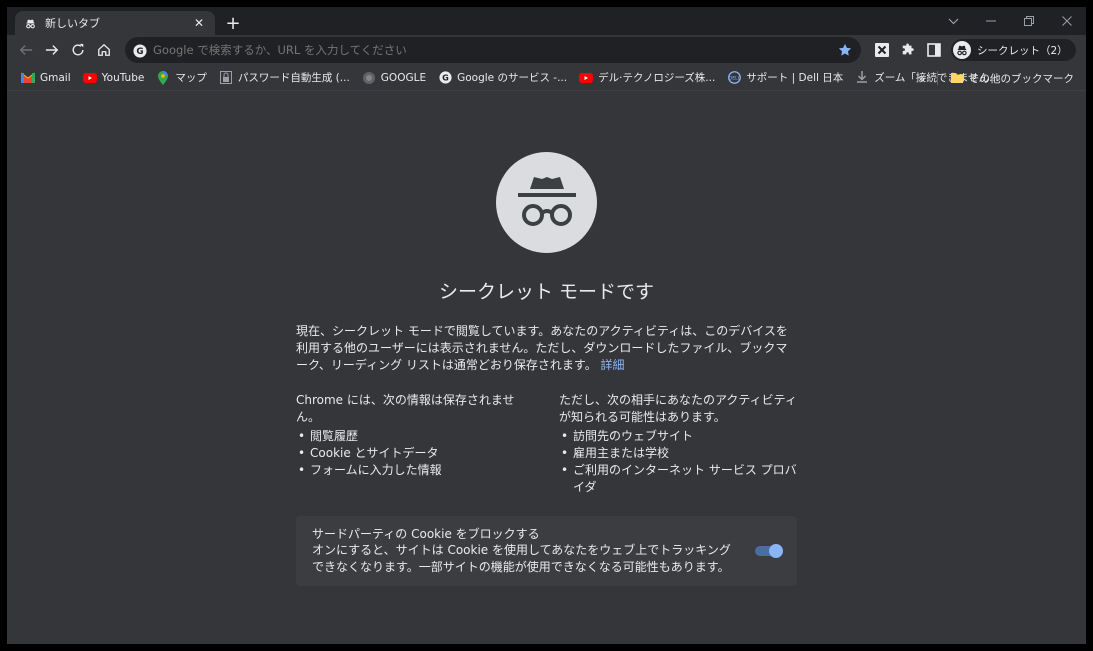  Describe the element at coordinates (115, 23) in the screenshot. I see `tab-new-tab: 新しいタブ ✕` at that location.